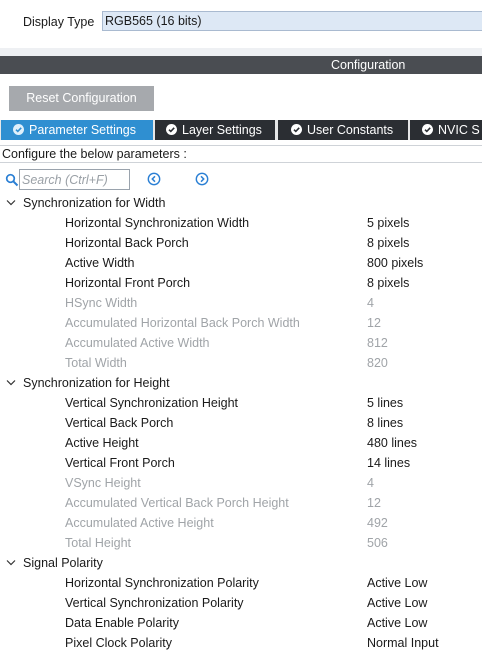 The height and width of the screenshot is (656, 482). Describe the element at coordinates (388, 463) in the screenshot. I see `parameter-value: 14 lines` at that location.